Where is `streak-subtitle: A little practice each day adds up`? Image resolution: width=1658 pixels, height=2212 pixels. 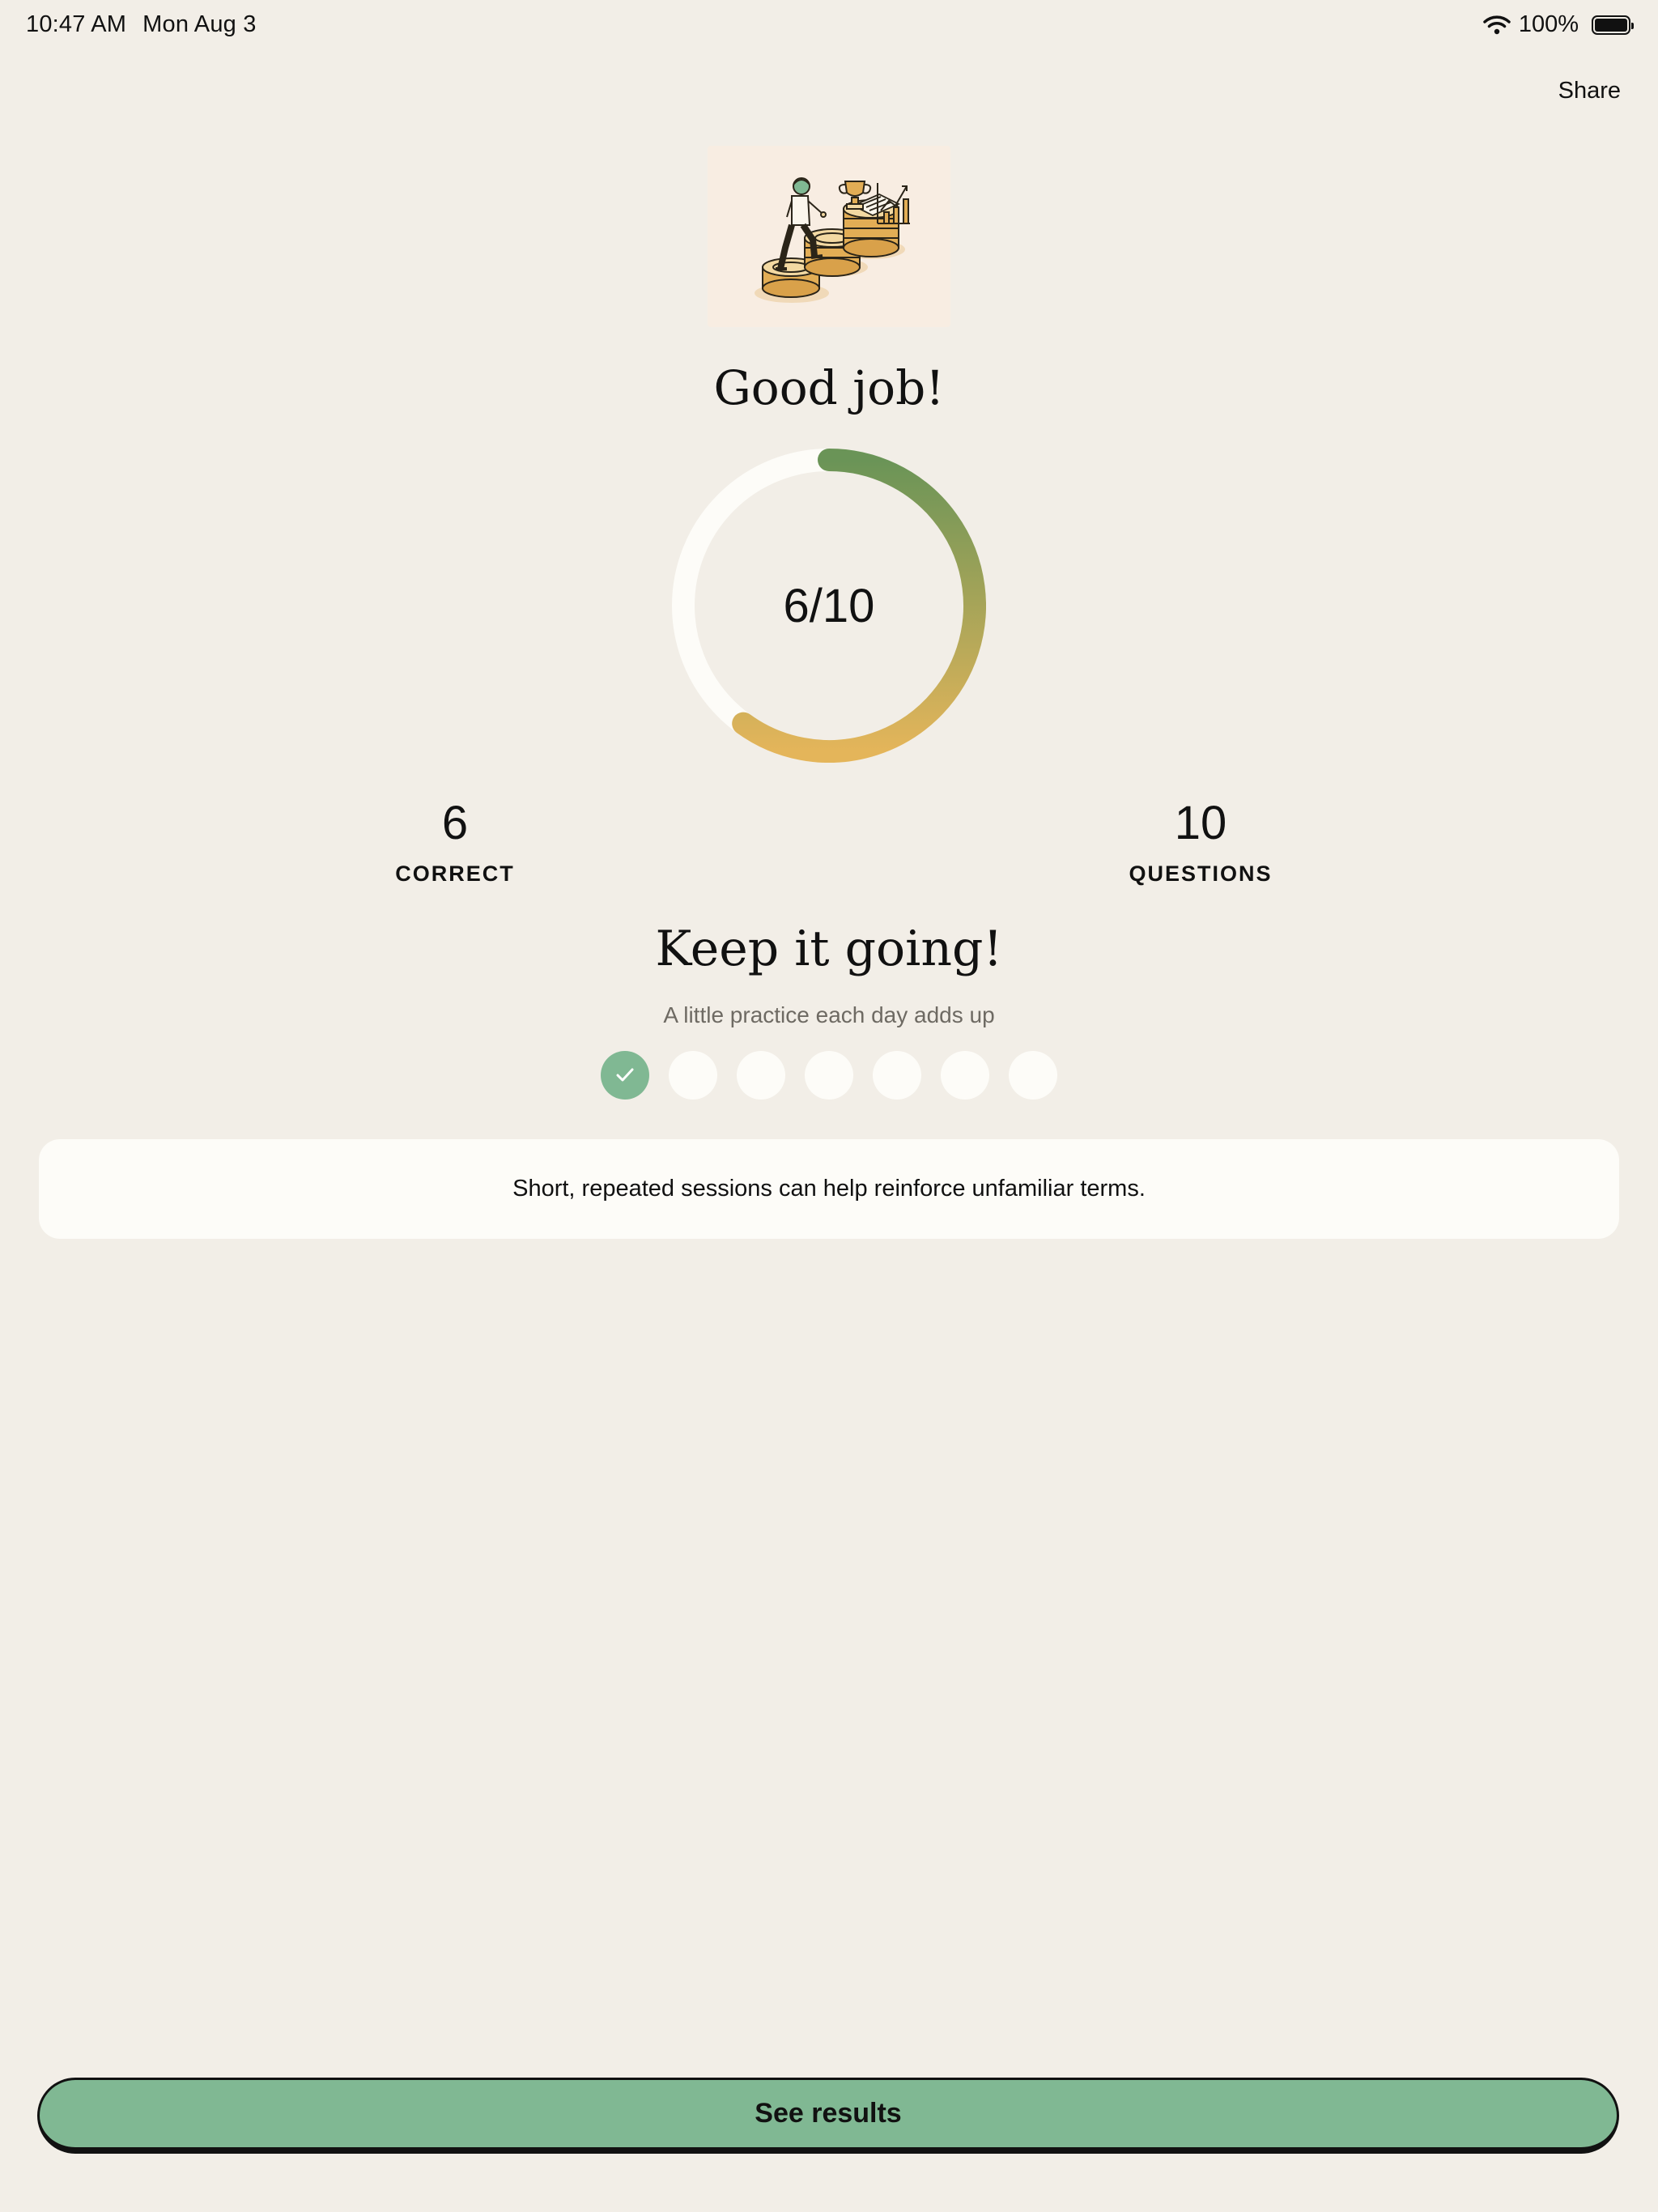
streak-subtitle: A little practice each day adds up is located at coordinates (829, 1015).